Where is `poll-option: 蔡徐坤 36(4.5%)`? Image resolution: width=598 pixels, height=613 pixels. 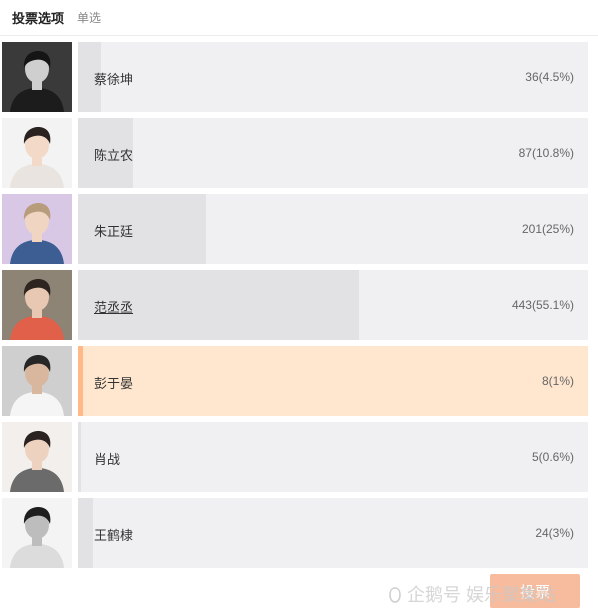 poll-option: 蔡徐坤 36(4.5%) is located at coordinates (295, 77).